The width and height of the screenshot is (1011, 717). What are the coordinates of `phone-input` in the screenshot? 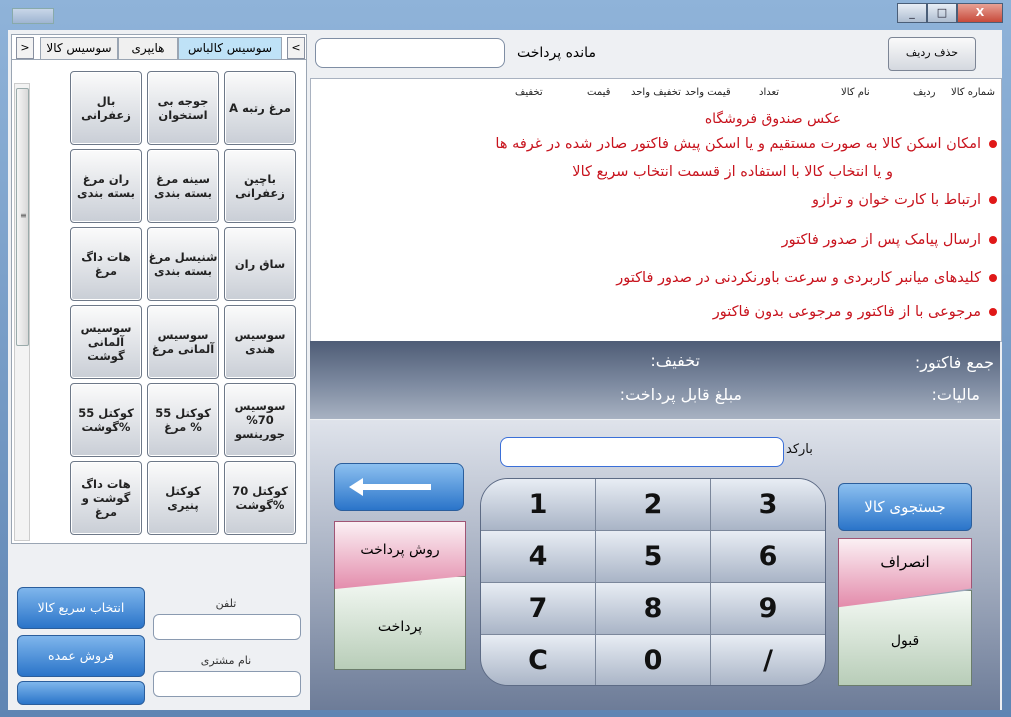 It's located at (227, 627).